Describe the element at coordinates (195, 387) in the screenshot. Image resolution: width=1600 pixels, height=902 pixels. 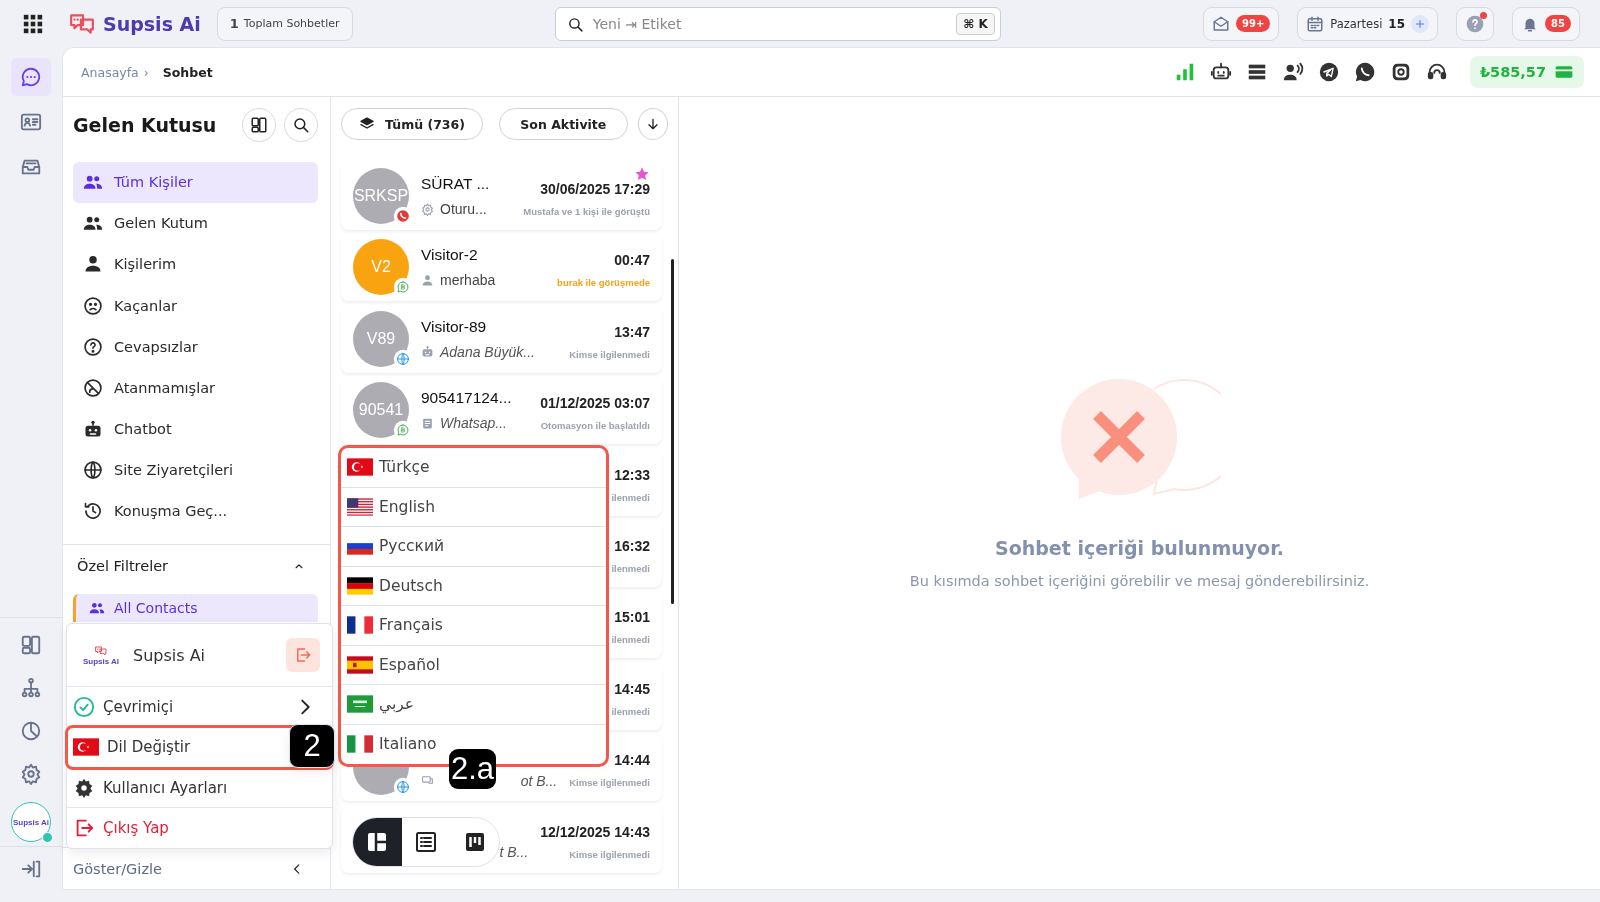
I see `nav-item: Atanmamışlar` at that location.